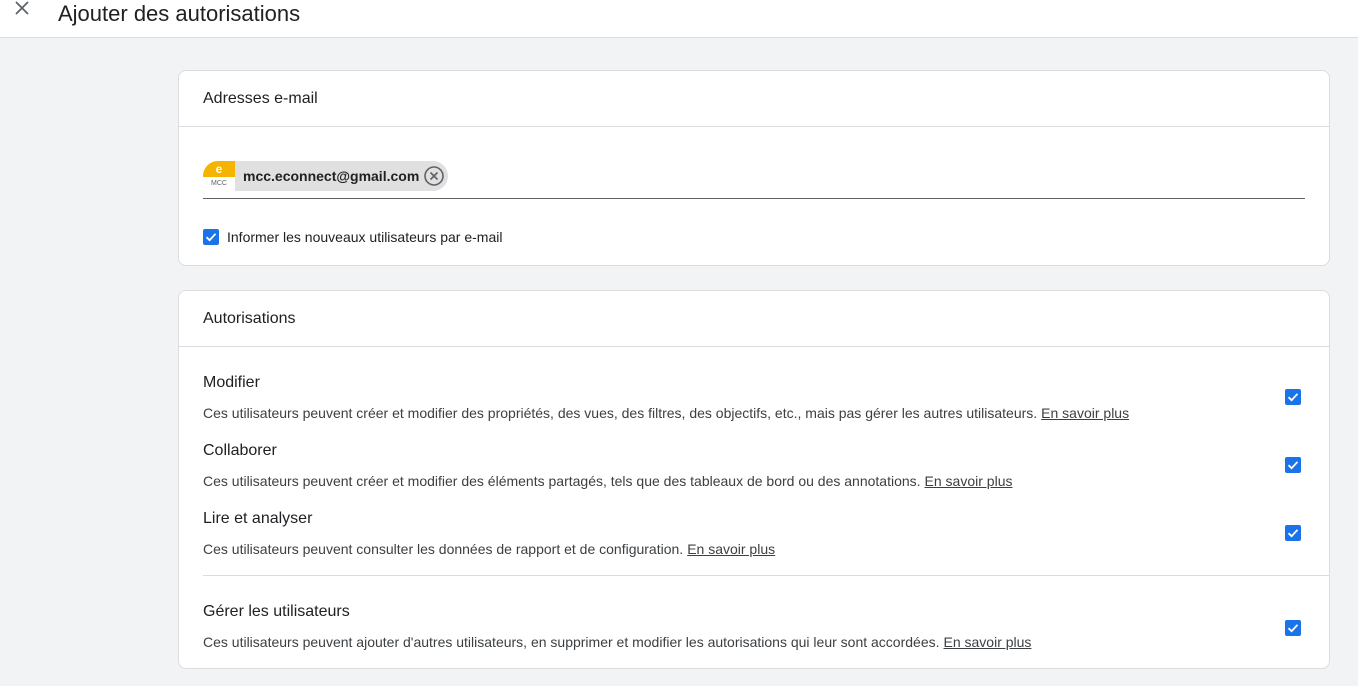 This screenshot has height=686, width=1358. I want to click on email-input-field: e MCC mcc.econnect@gmail.com, so click(754, 180).